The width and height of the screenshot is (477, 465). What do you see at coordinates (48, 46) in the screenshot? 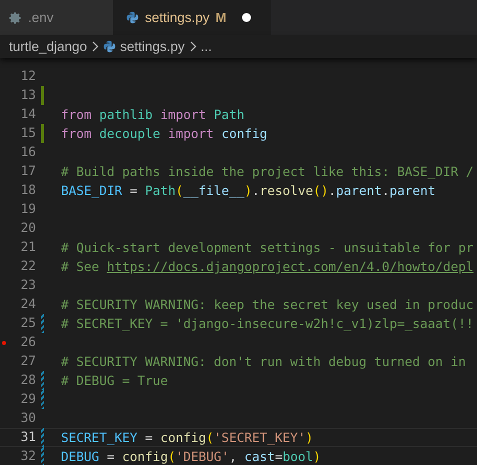
I see `breadcrumb-item: turtle_django` at bounding box center [48, 46].